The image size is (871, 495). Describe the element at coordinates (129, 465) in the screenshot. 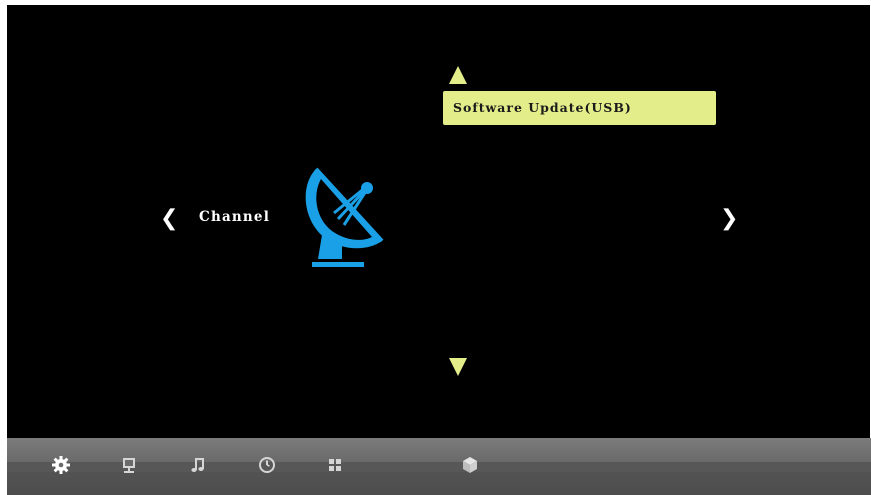

I see `monitor-icon` at that location.